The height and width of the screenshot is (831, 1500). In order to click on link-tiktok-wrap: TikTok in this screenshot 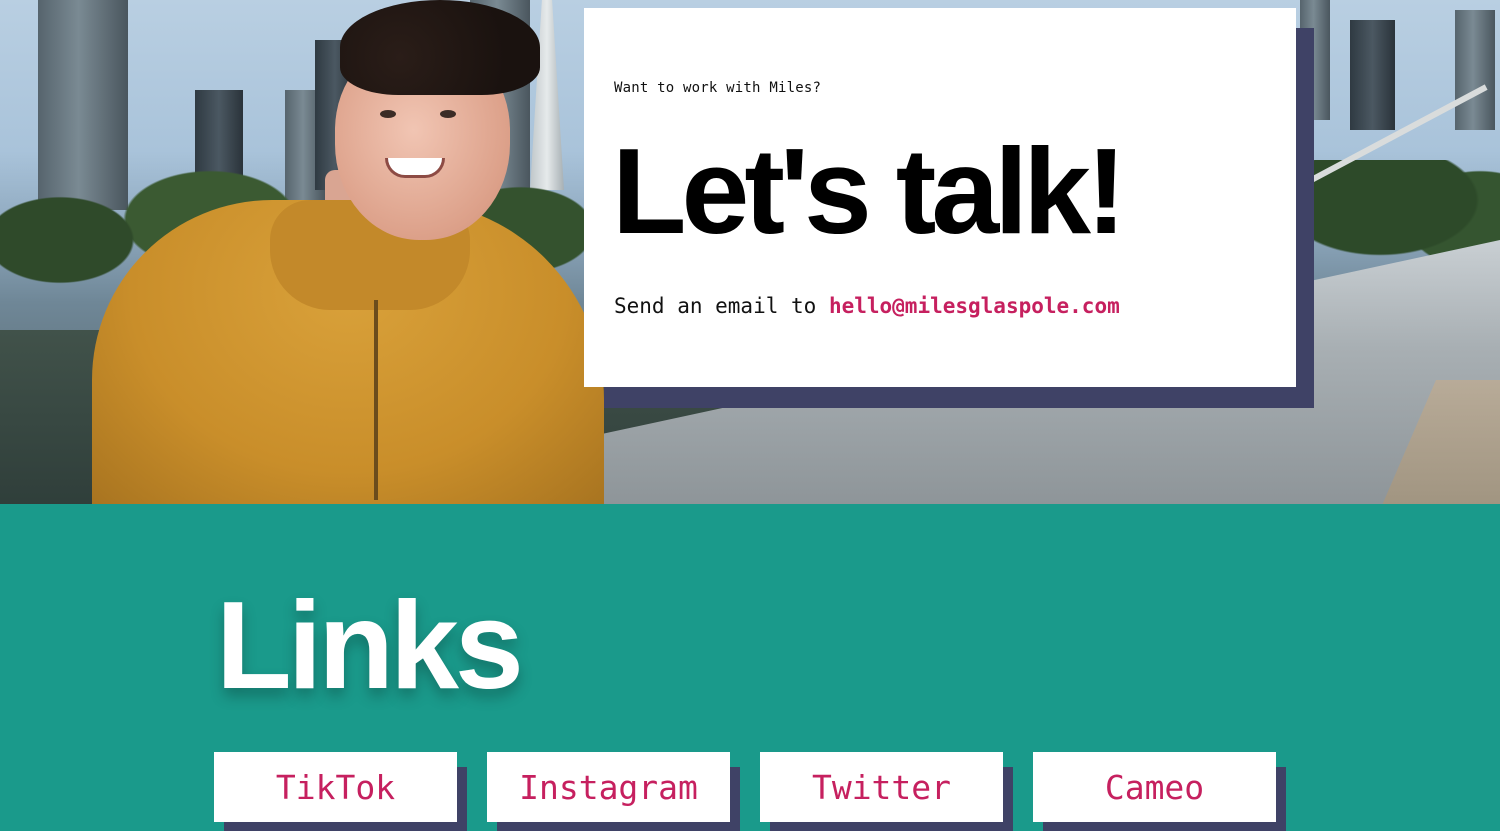, I will do `click(340, 791)`.